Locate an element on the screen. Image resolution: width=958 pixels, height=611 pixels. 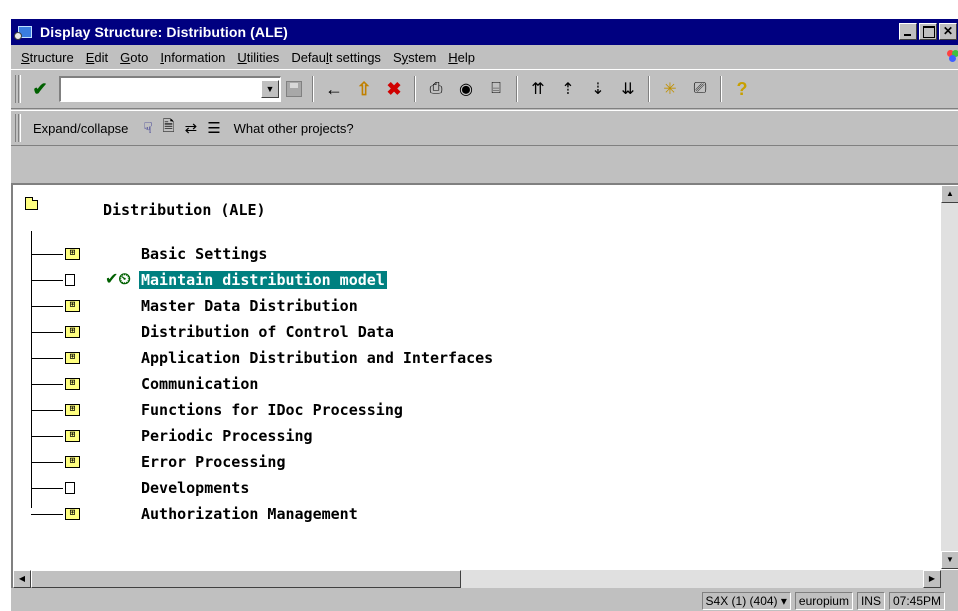
first-page-icon: ⇈ is located at coordinates (538, 89).